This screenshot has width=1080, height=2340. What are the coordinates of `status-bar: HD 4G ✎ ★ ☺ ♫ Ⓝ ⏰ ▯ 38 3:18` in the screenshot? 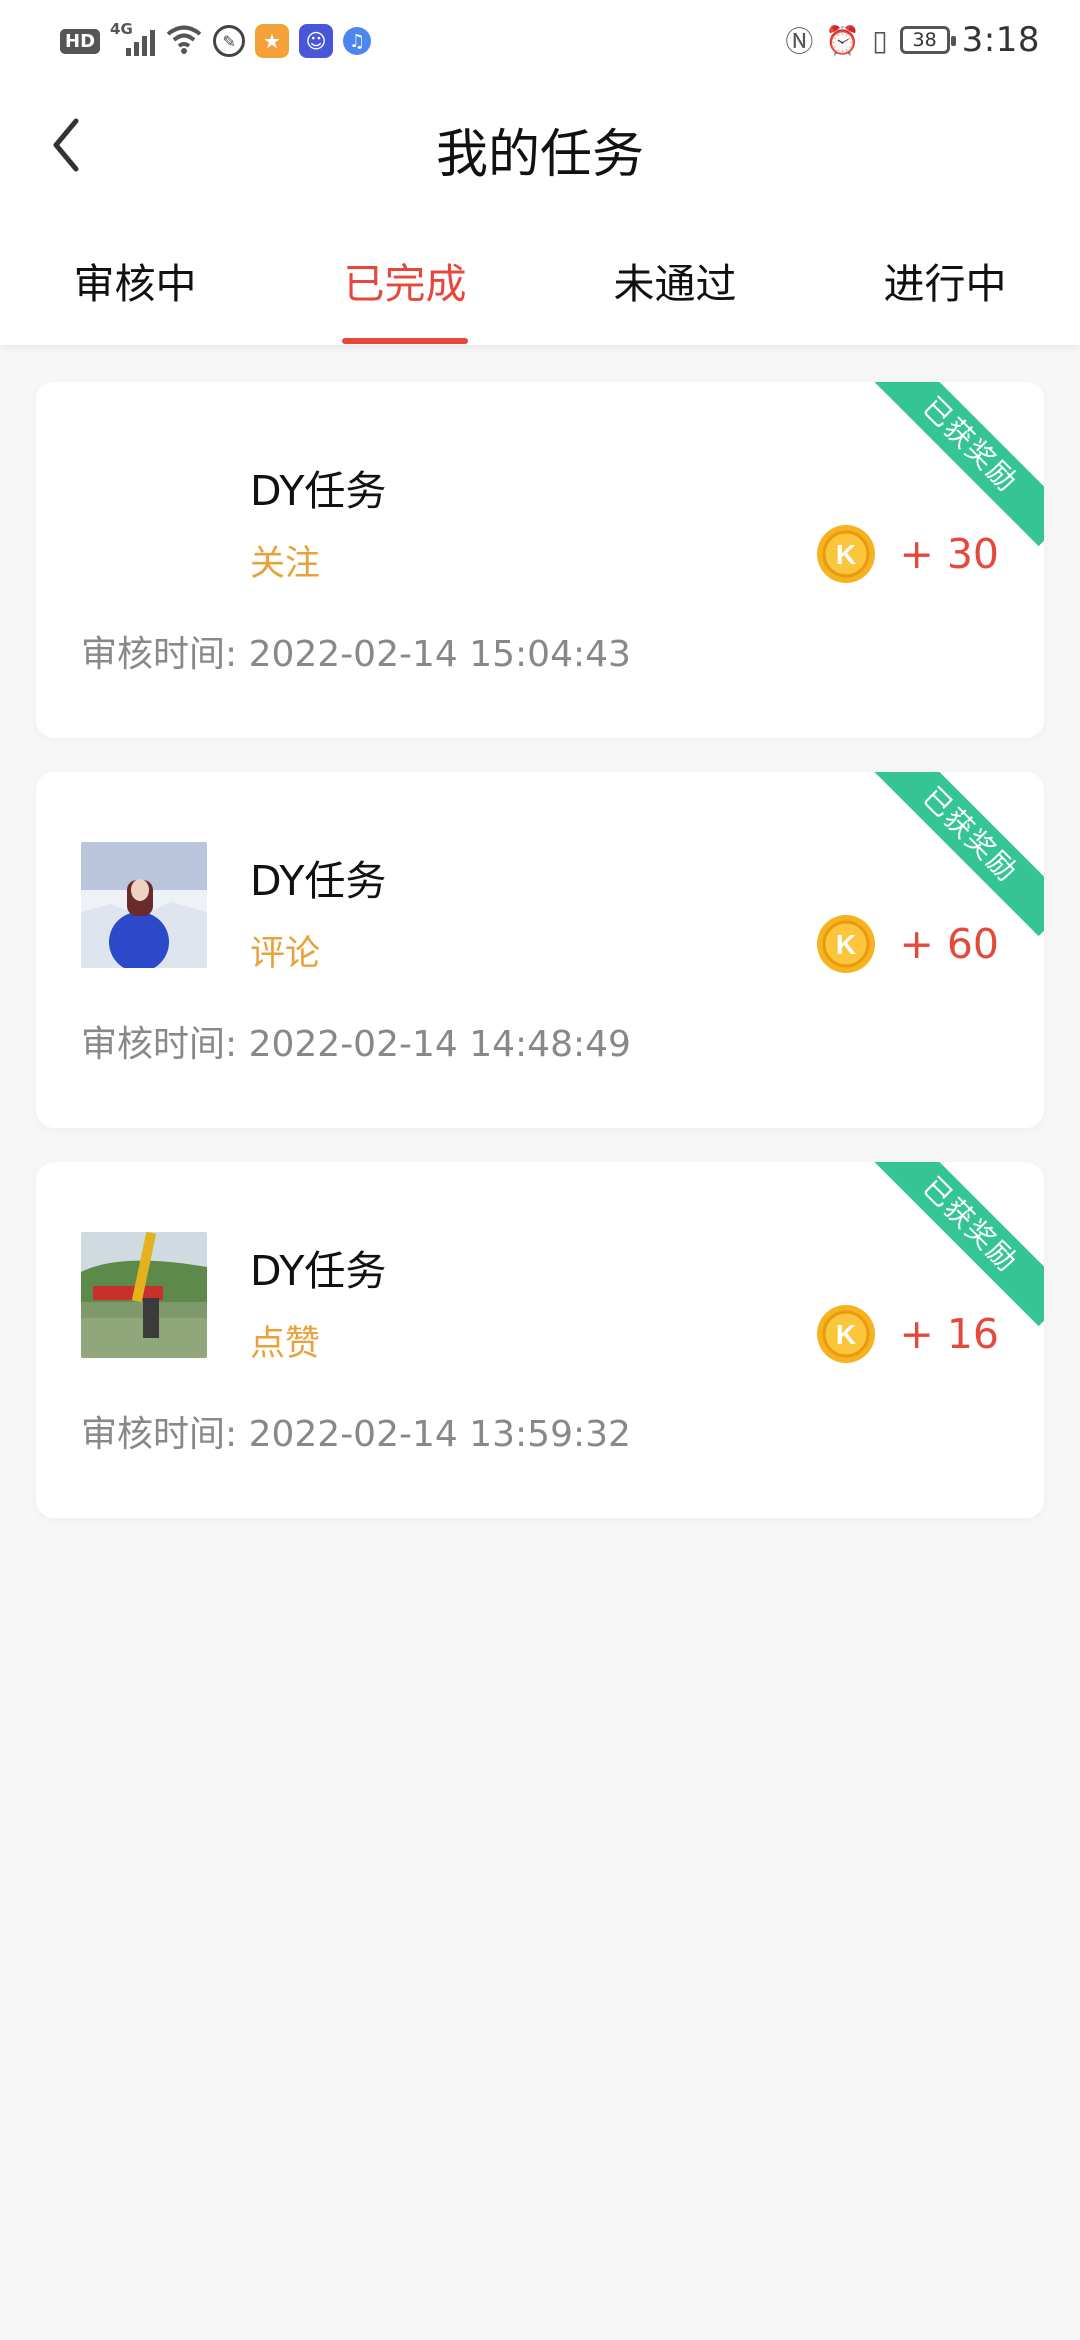 It's located at (540, 40).